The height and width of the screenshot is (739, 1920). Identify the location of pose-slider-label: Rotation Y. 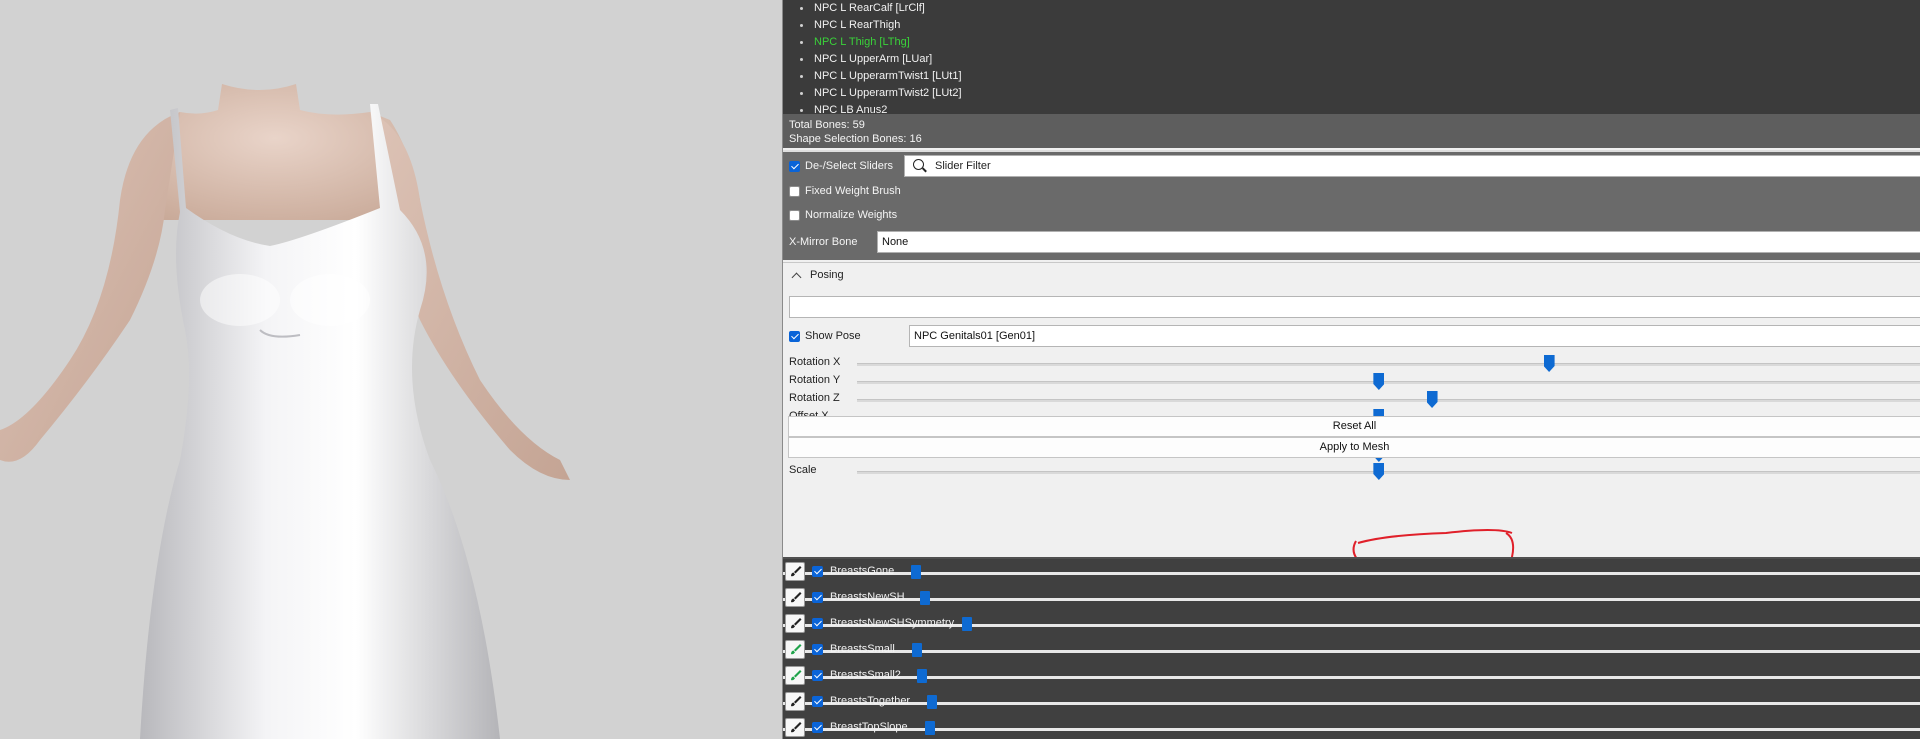
(815, 380).